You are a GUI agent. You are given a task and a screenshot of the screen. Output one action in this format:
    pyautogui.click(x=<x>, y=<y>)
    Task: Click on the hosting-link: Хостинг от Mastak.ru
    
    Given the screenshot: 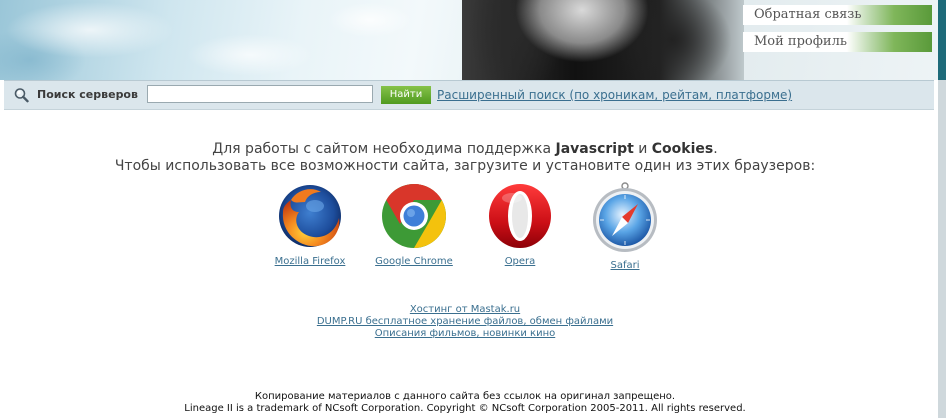 What is the action you would take?
    pyautogui.click(x=465, y=309)
    